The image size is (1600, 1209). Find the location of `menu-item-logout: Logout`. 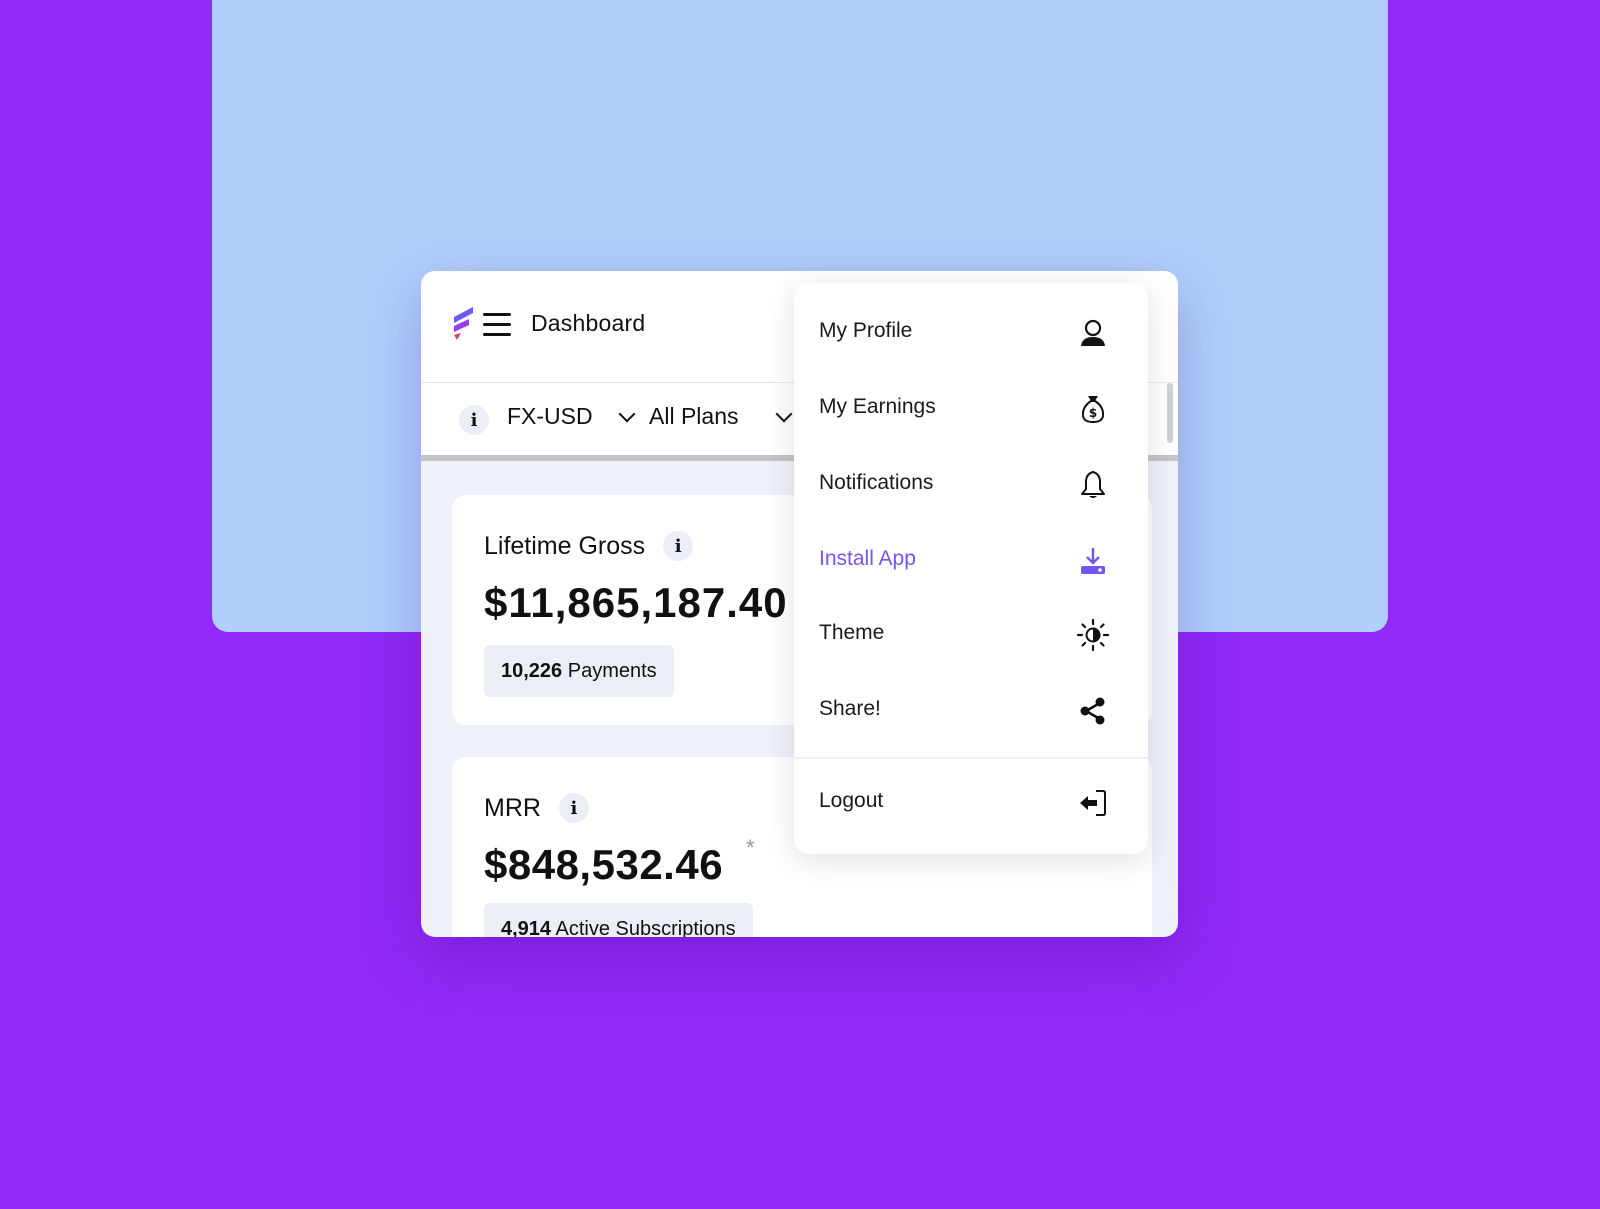

menu-item-logout: Logout is located at coordinates (971, 804).